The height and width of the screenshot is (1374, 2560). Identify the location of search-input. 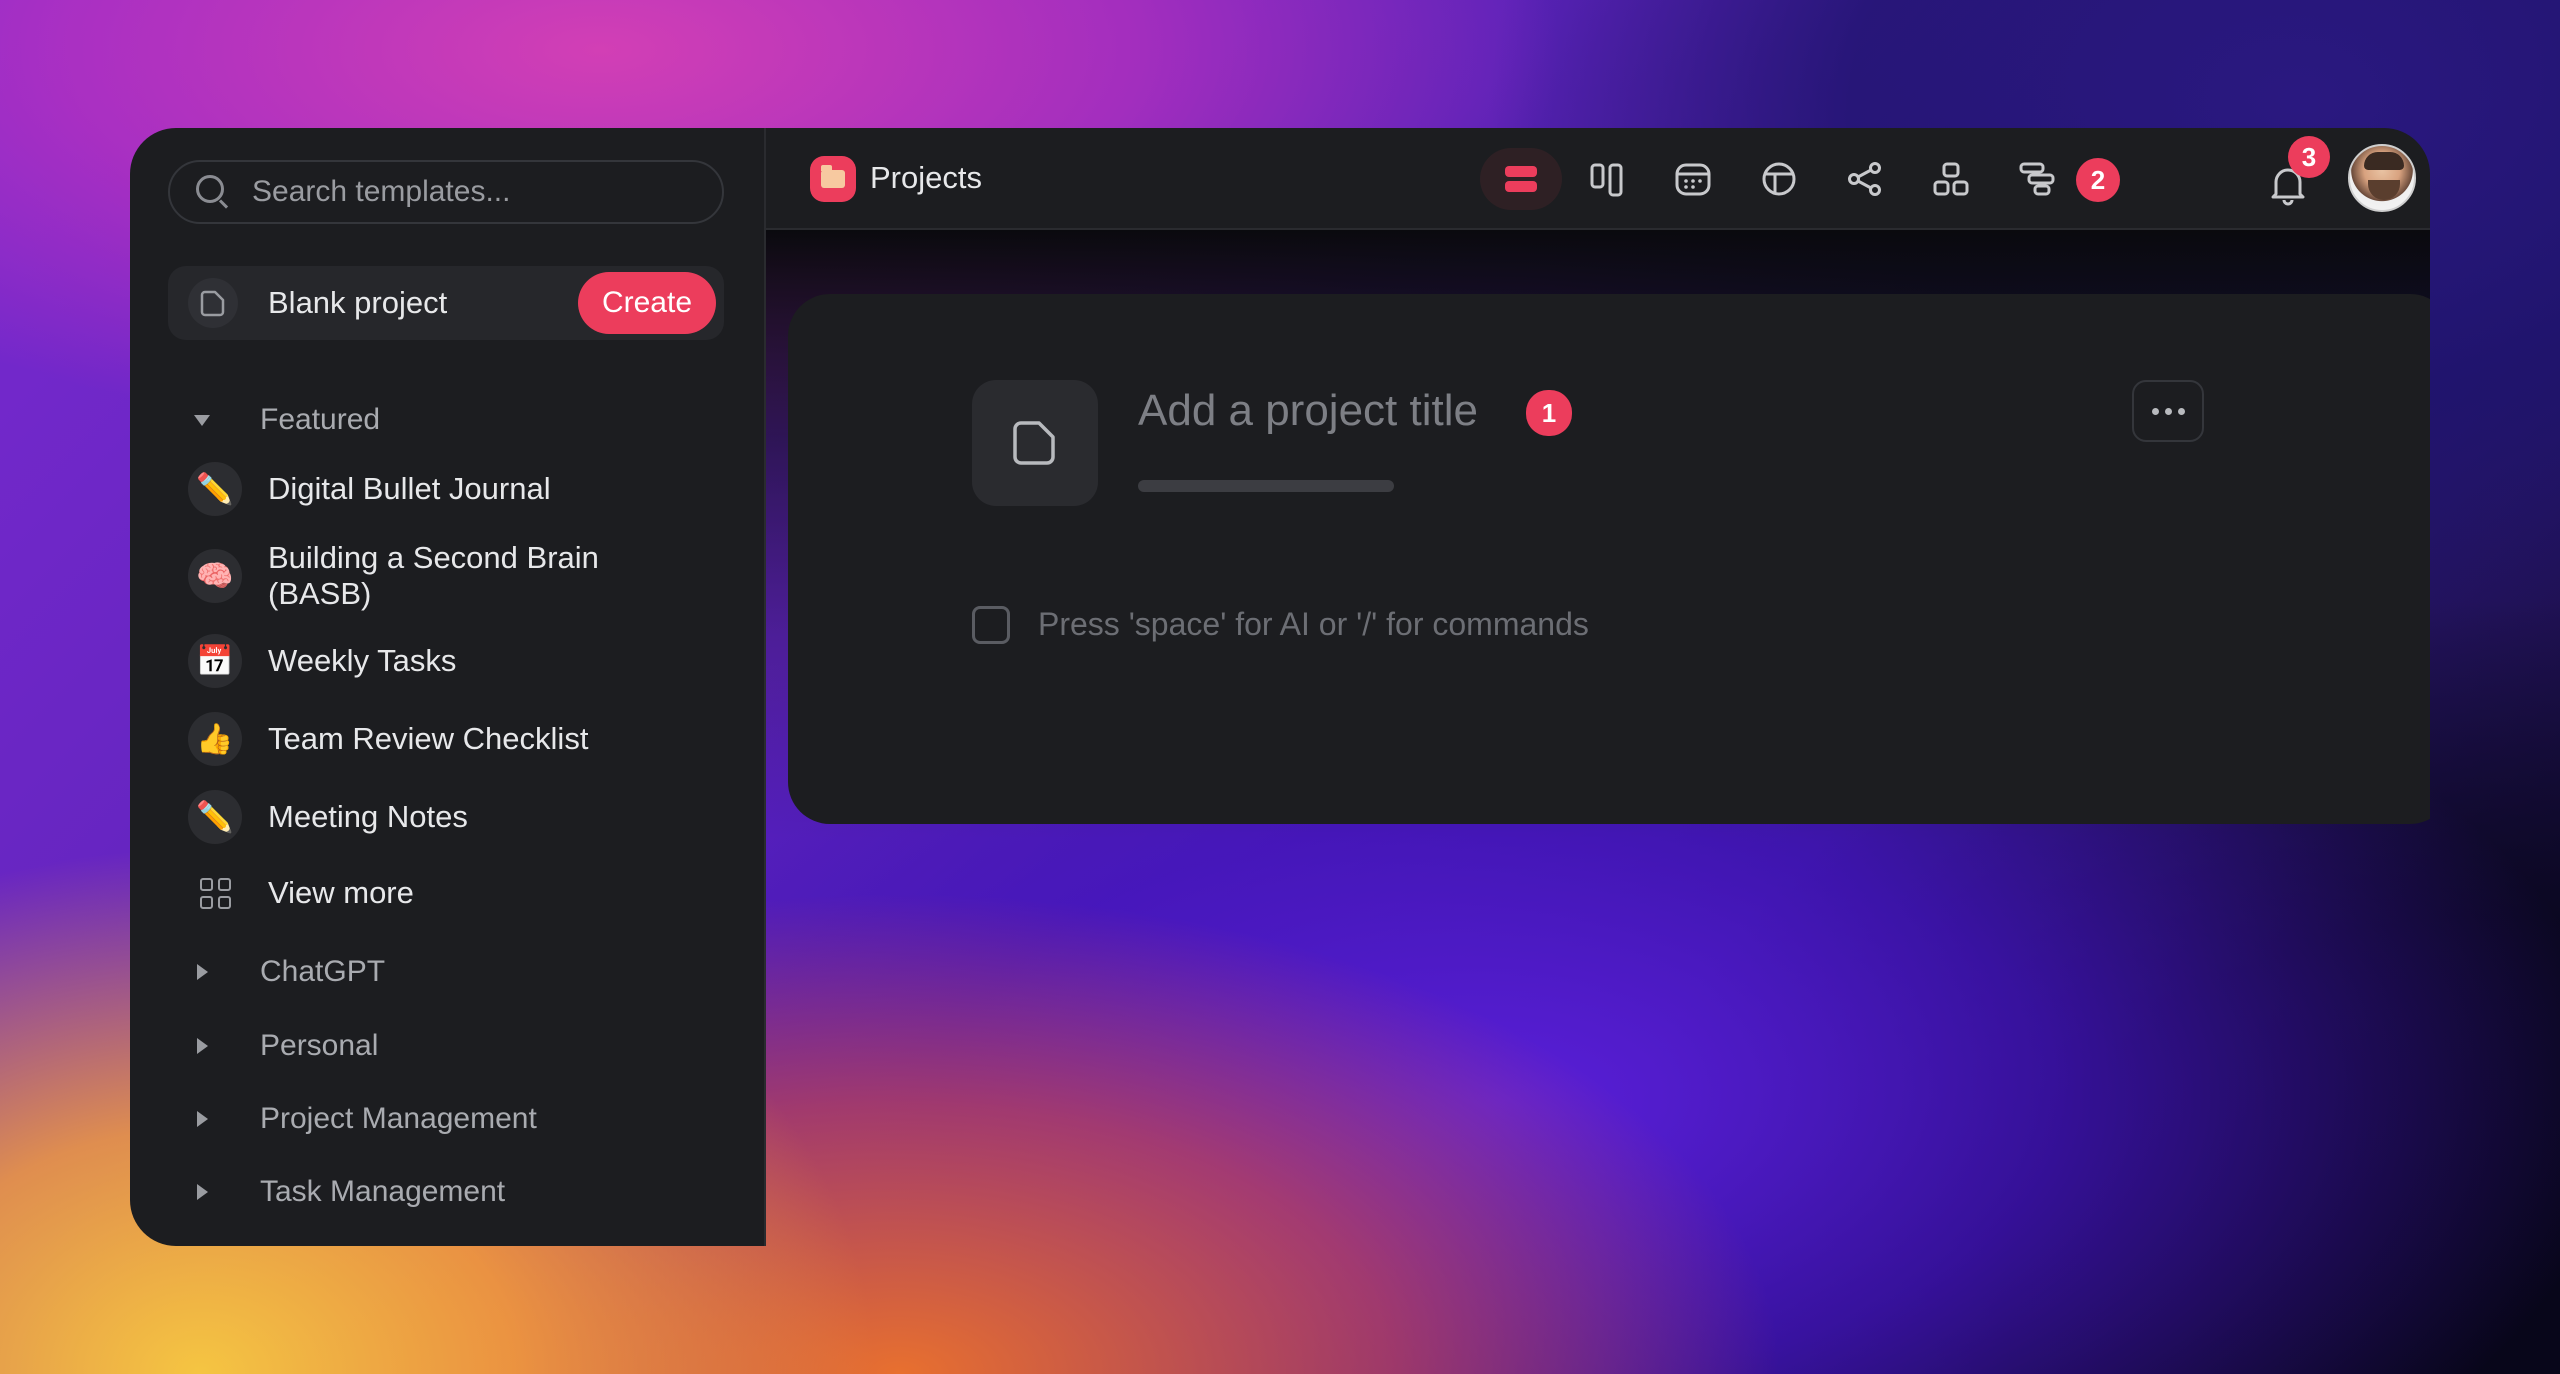
(472, 192).